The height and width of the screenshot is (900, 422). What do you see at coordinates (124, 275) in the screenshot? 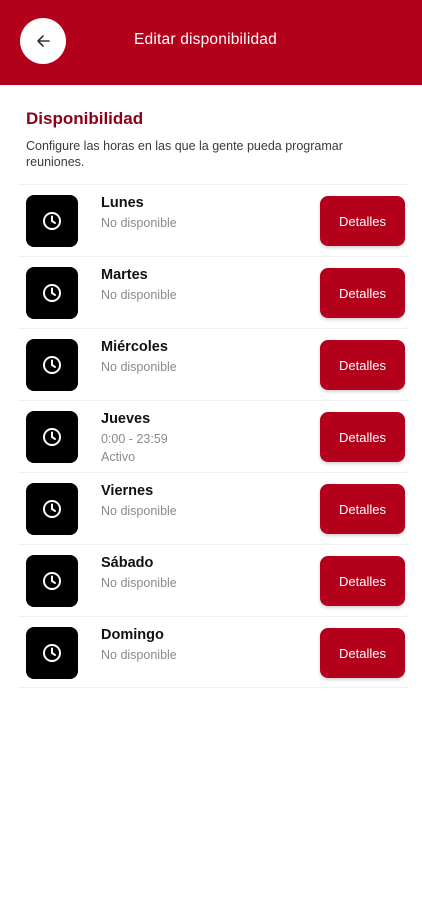
I see `day-name: Martes` at bounding box center [124, 275].